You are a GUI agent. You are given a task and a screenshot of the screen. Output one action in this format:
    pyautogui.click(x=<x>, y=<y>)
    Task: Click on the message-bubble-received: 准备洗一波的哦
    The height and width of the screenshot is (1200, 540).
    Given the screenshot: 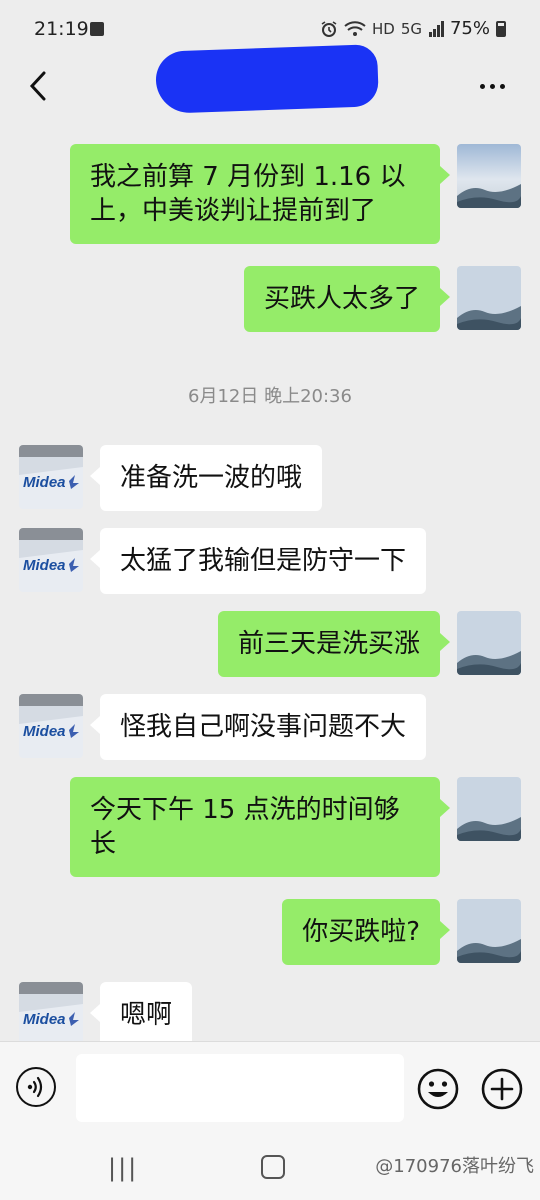 What is the action you would take?
    pyautogui.click(x=206, y=478)
    